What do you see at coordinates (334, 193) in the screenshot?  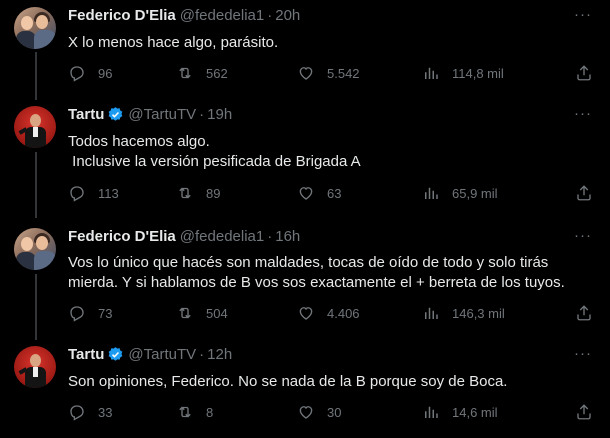 I see `like-count: 63` at bounding box center [334, 193].